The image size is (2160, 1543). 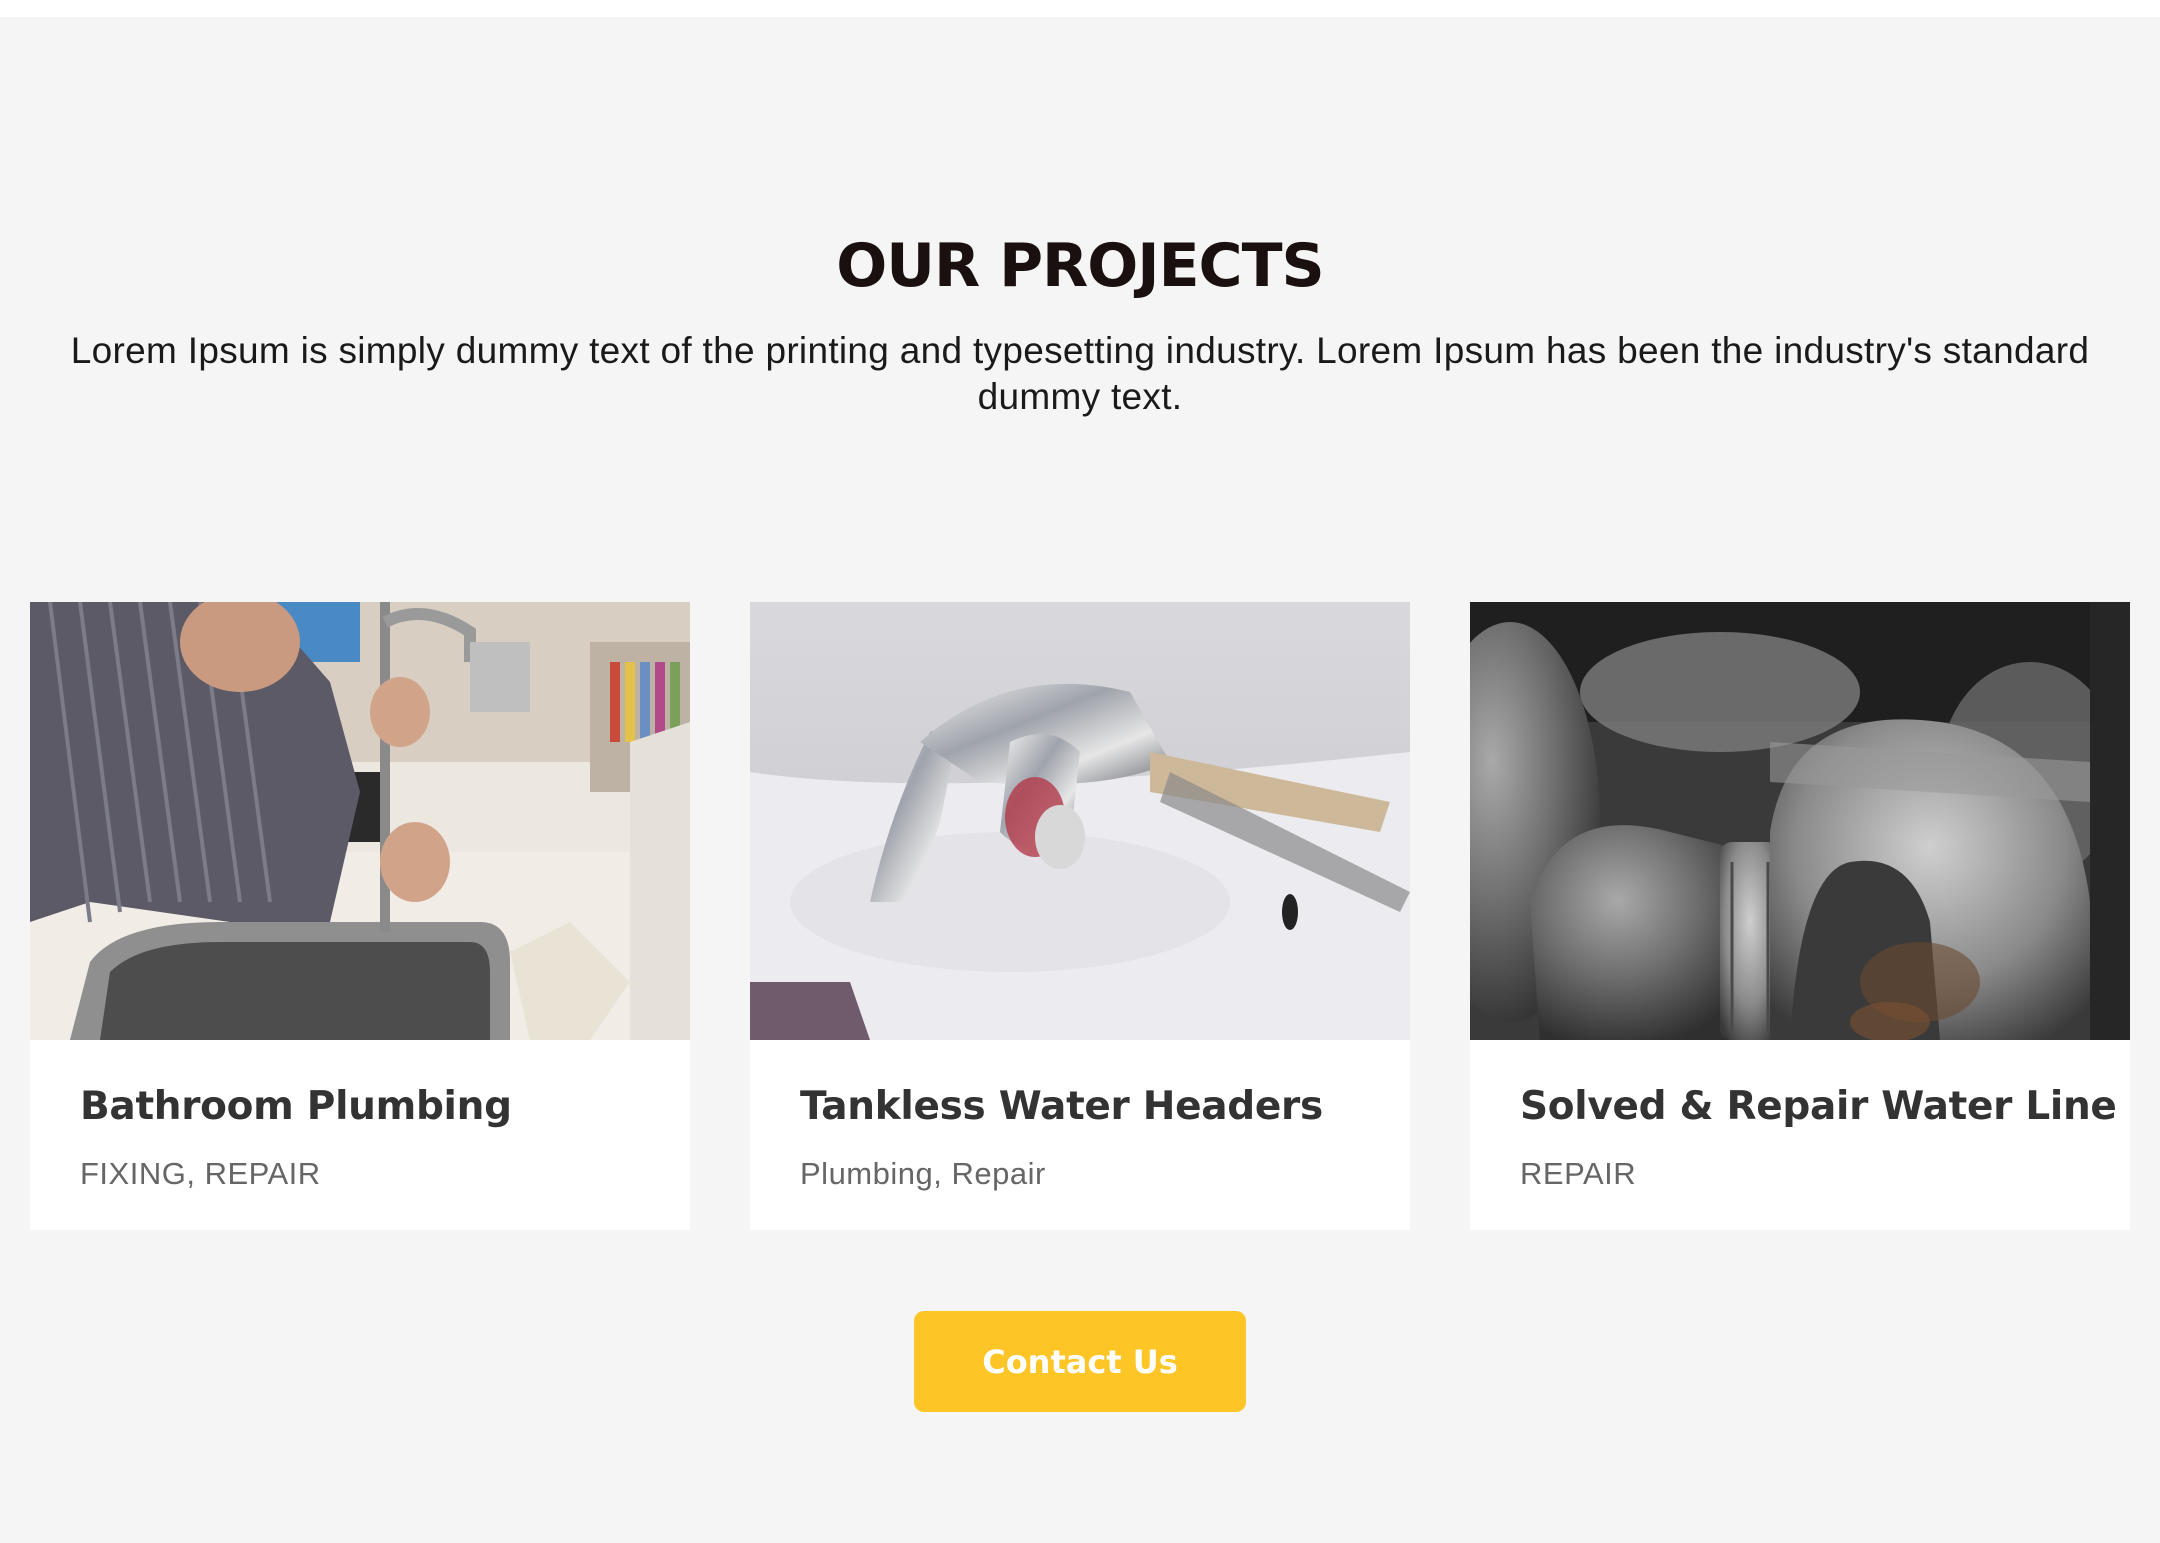 I want to click on project-title: Solved & Repair Water Line, so click(x=1818, y=1107).